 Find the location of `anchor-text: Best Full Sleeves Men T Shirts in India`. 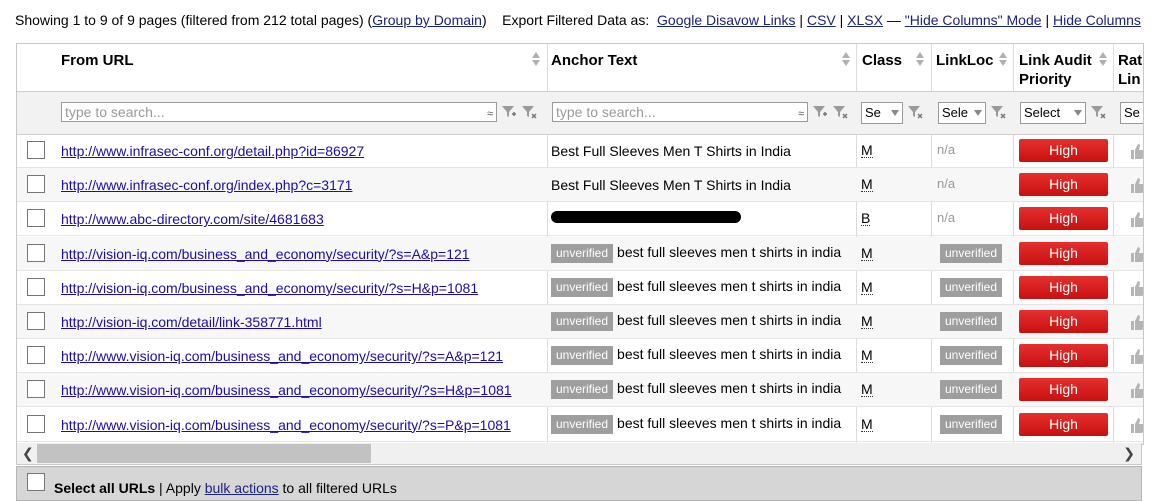

anchor-text: Best Full Sleeves Men T Shirts in India is located at coordinates (671, 185).